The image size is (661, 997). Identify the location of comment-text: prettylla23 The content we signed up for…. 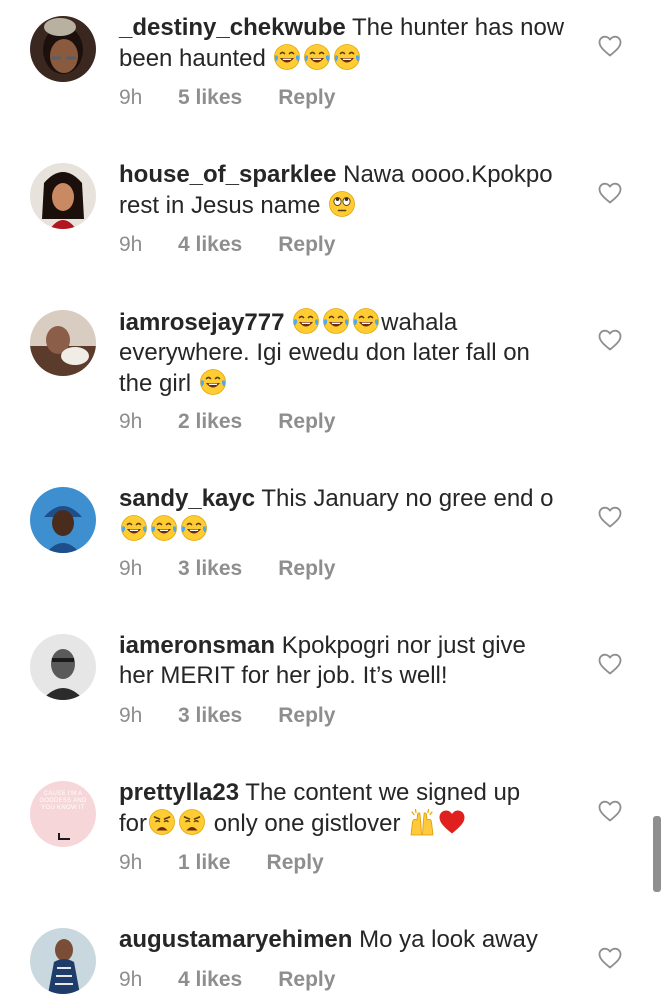
(354, 808).